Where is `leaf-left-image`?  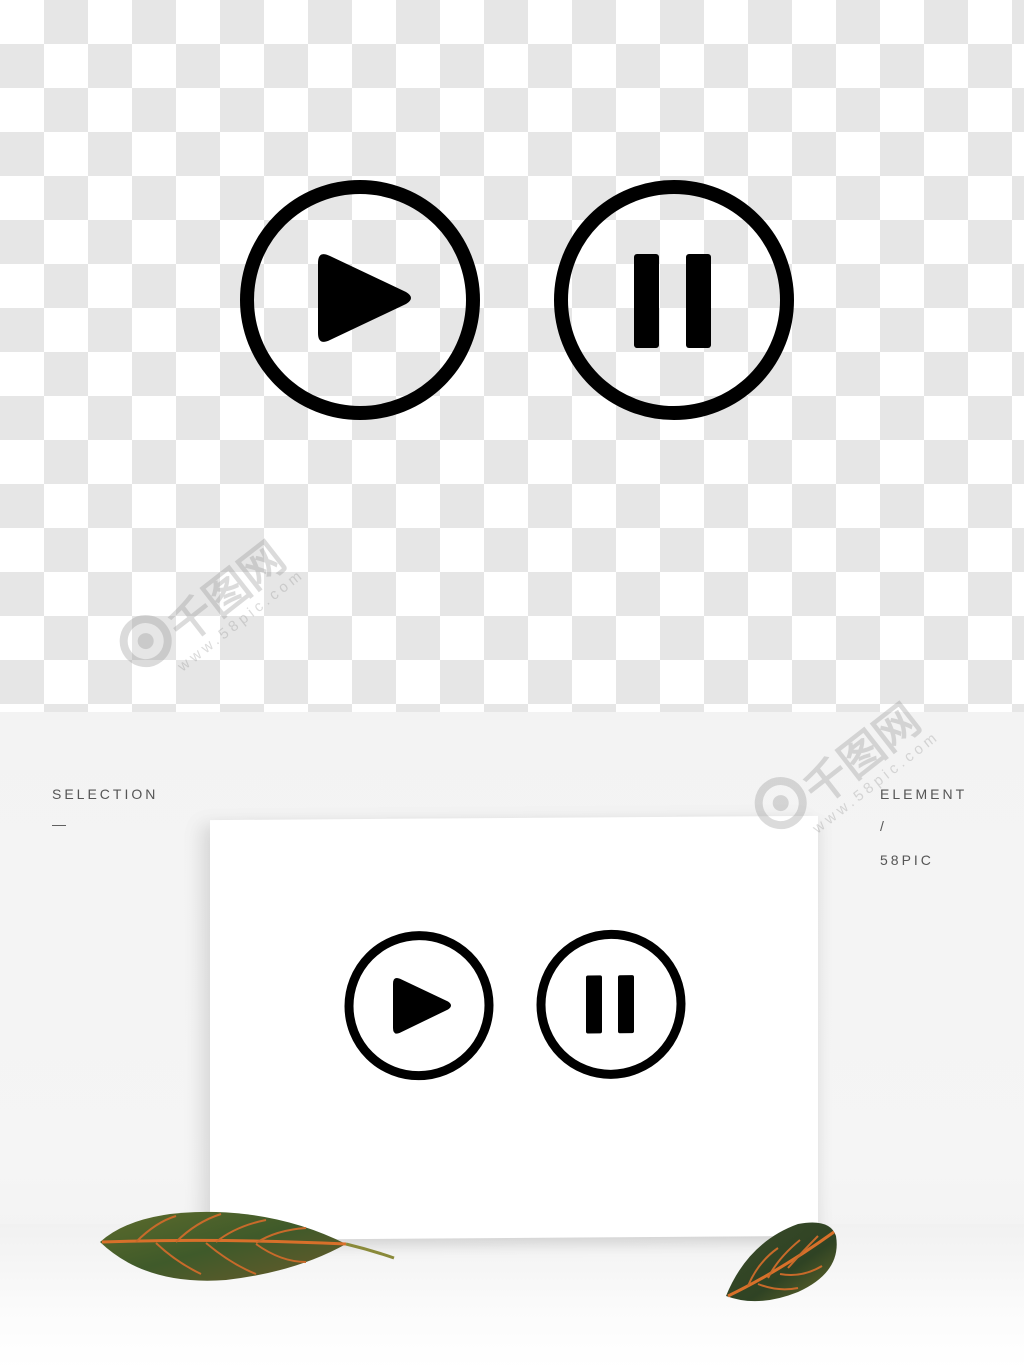
leaf-left-image is located at coordinates (247, 1246).